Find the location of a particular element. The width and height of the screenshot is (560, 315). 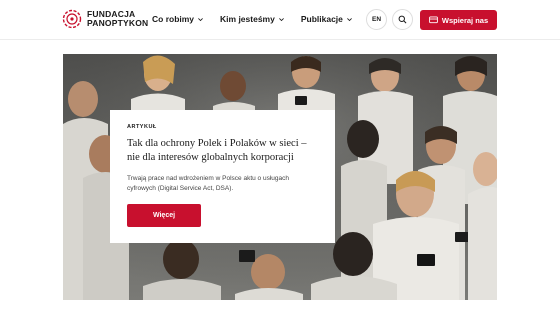

support-button: Wspieraj nas is located at coordinates (458, 20).